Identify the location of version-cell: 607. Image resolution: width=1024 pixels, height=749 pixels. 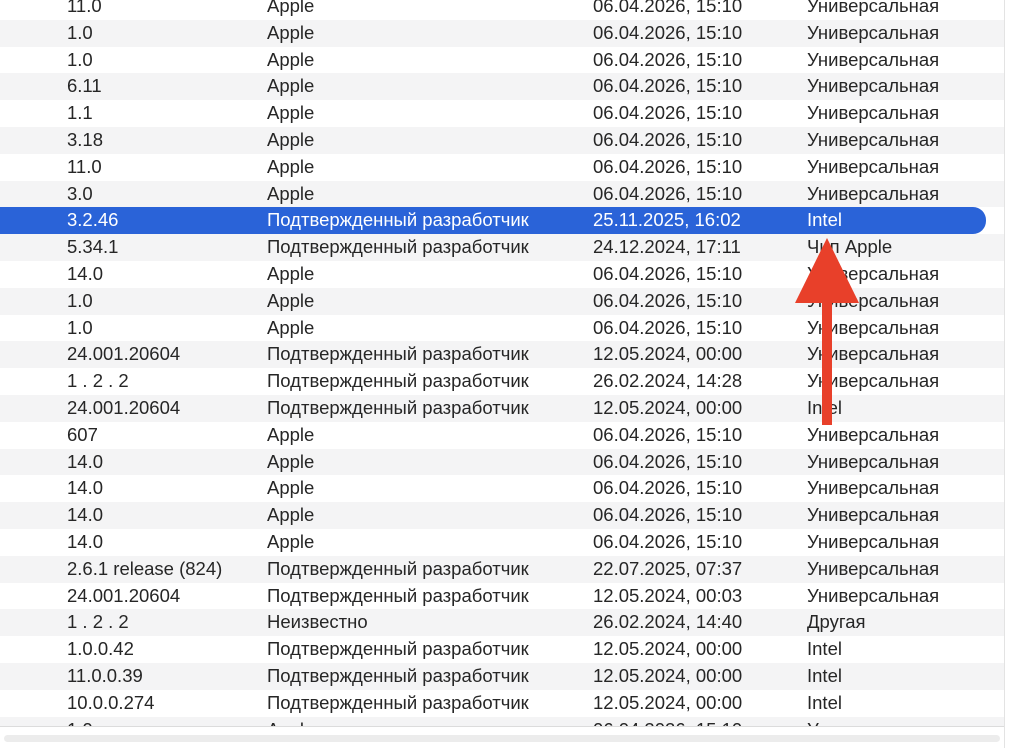
(82, 434).